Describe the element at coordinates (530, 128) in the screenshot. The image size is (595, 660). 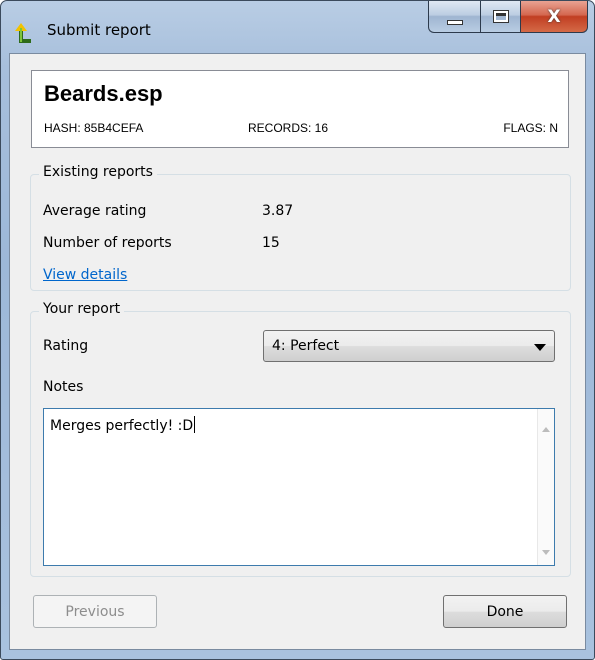
I see `plugin-flags: FLAGS: N` at that location.